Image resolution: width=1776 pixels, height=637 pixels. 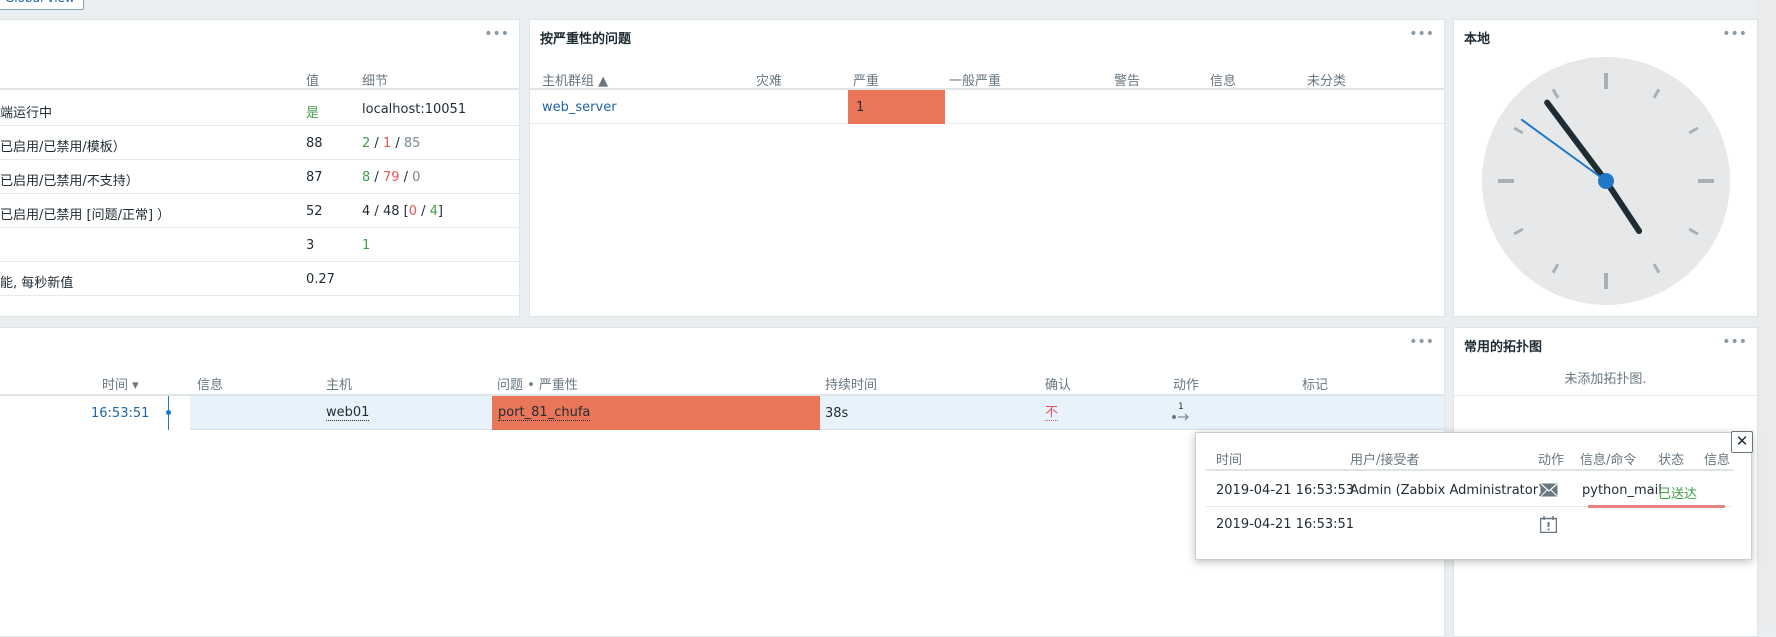 What do you see at coordinates (1678, 494) in the screenshot?
I see `action-status: 已送达` at bounding box center [1678, 494].